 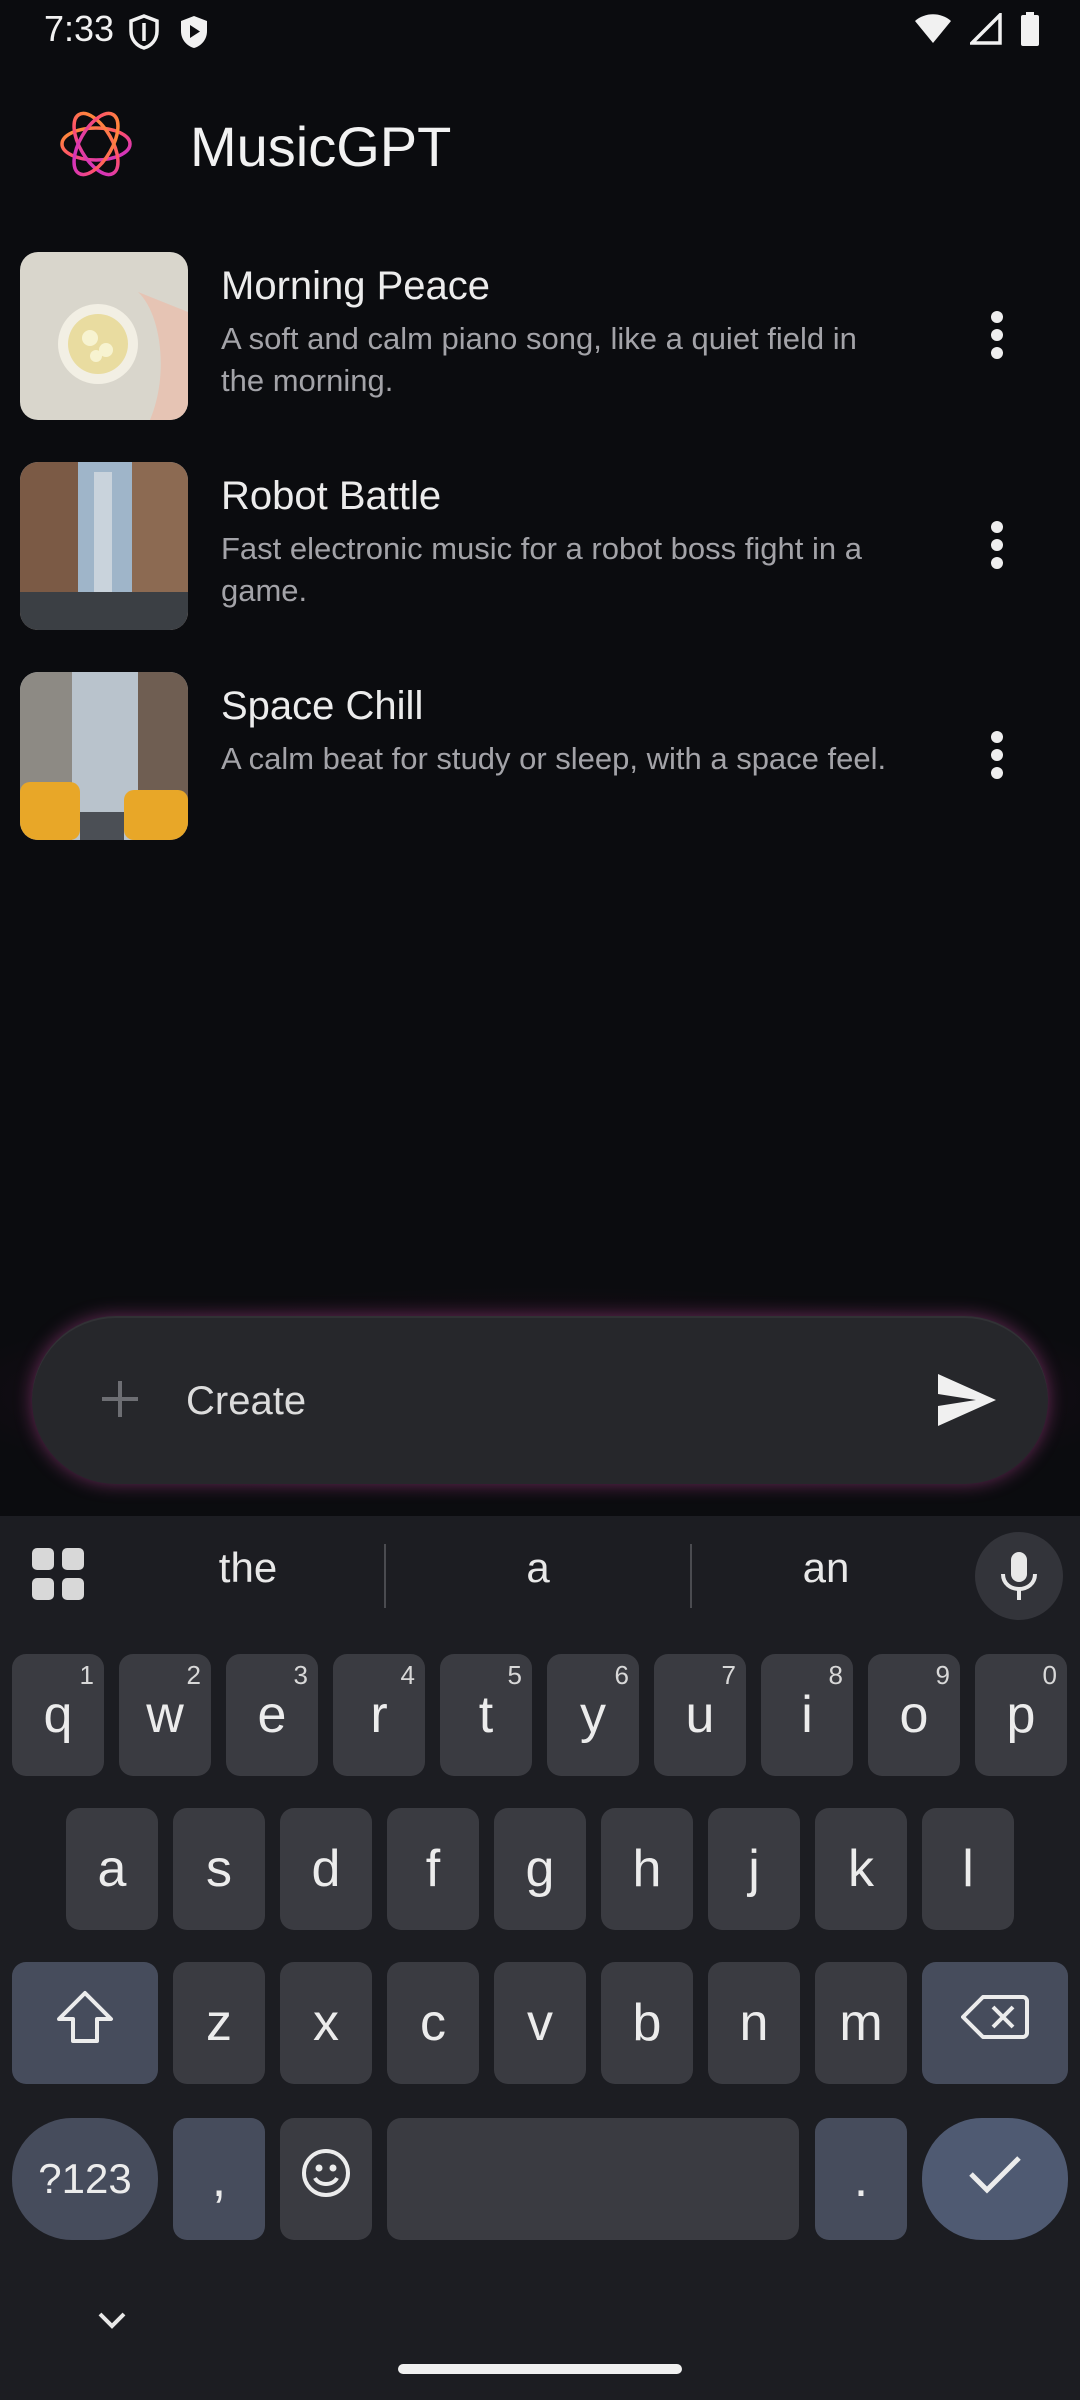 I want to click on key-d: d, so click(x=326, y=1869).